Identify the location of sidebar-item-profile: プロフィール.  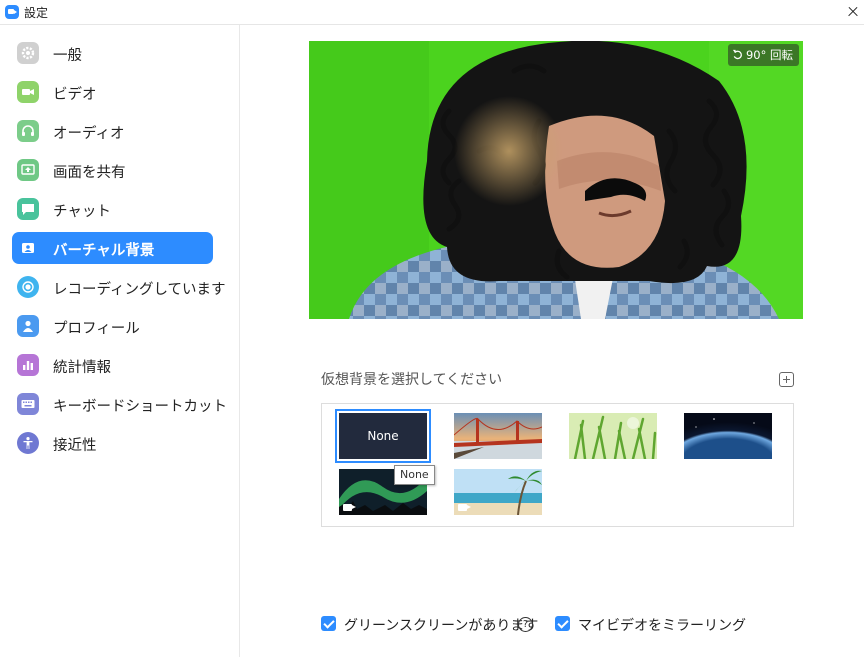
(112, 326).